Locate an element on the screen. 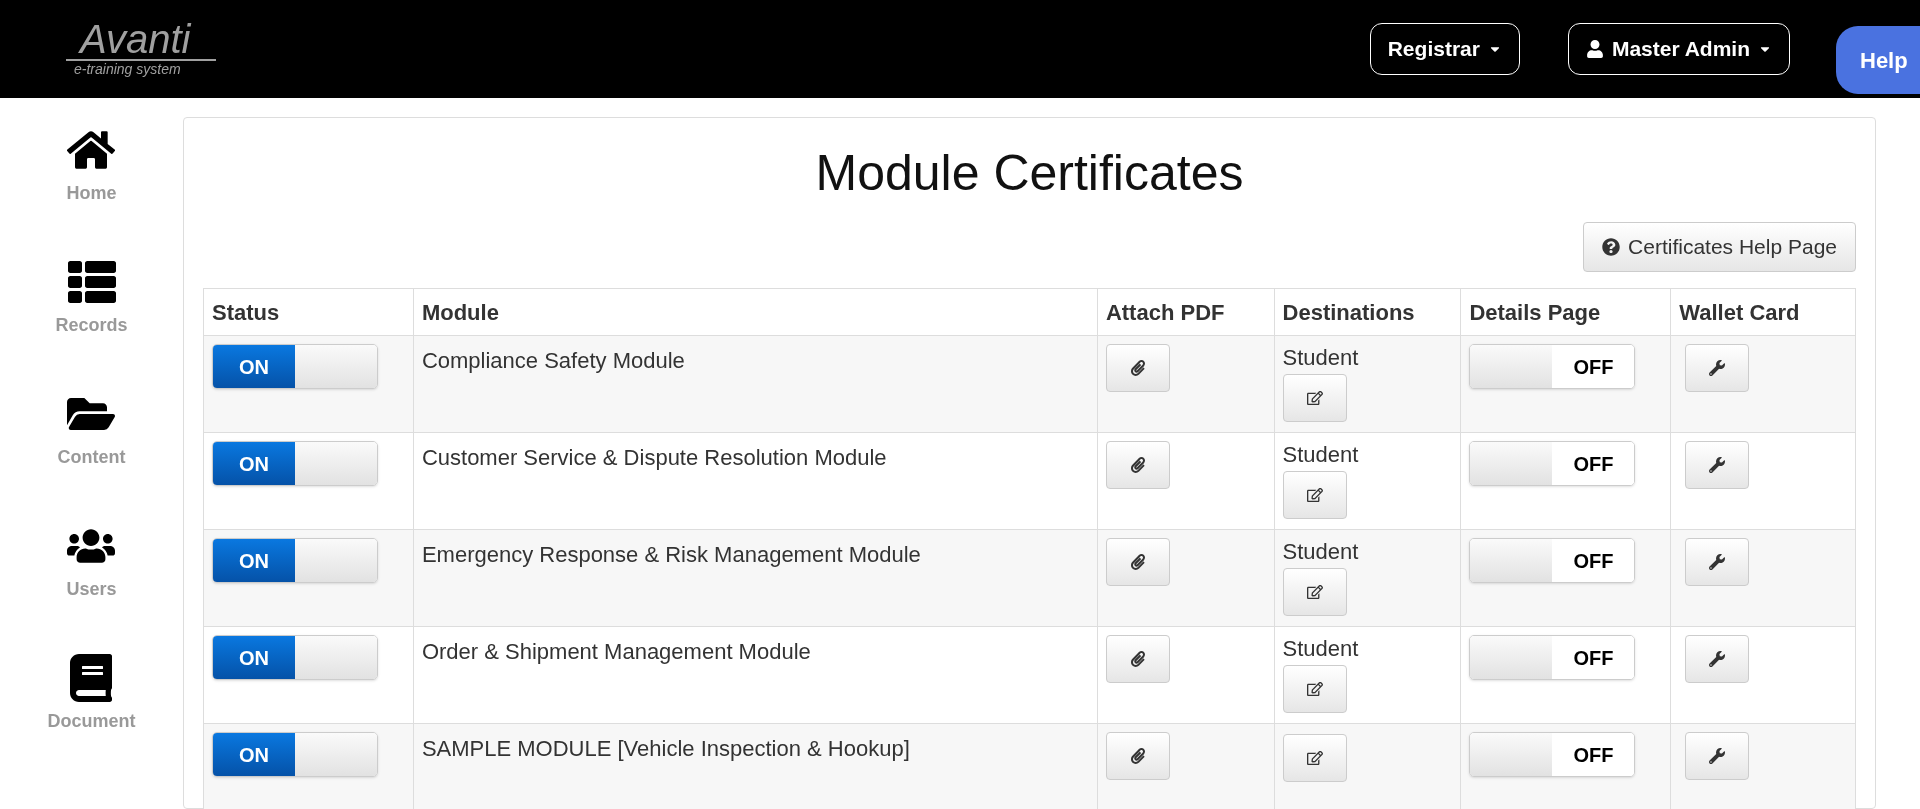 The height and width of the screenshot is (809, 1920). column-header: Details Page is located at coordinates (1565, 312).